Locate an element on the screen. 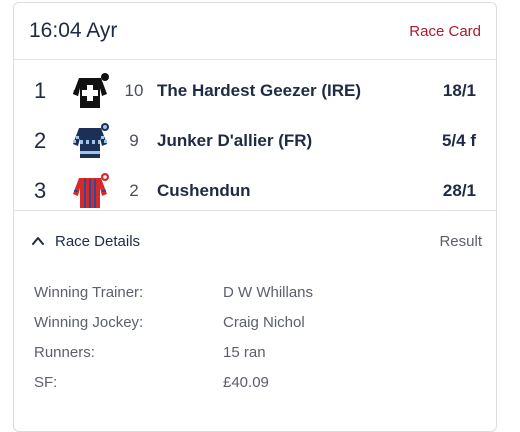 The image size is (520, 432). silk-red-blue-stripes-icon is located at coordinates (90, 191).